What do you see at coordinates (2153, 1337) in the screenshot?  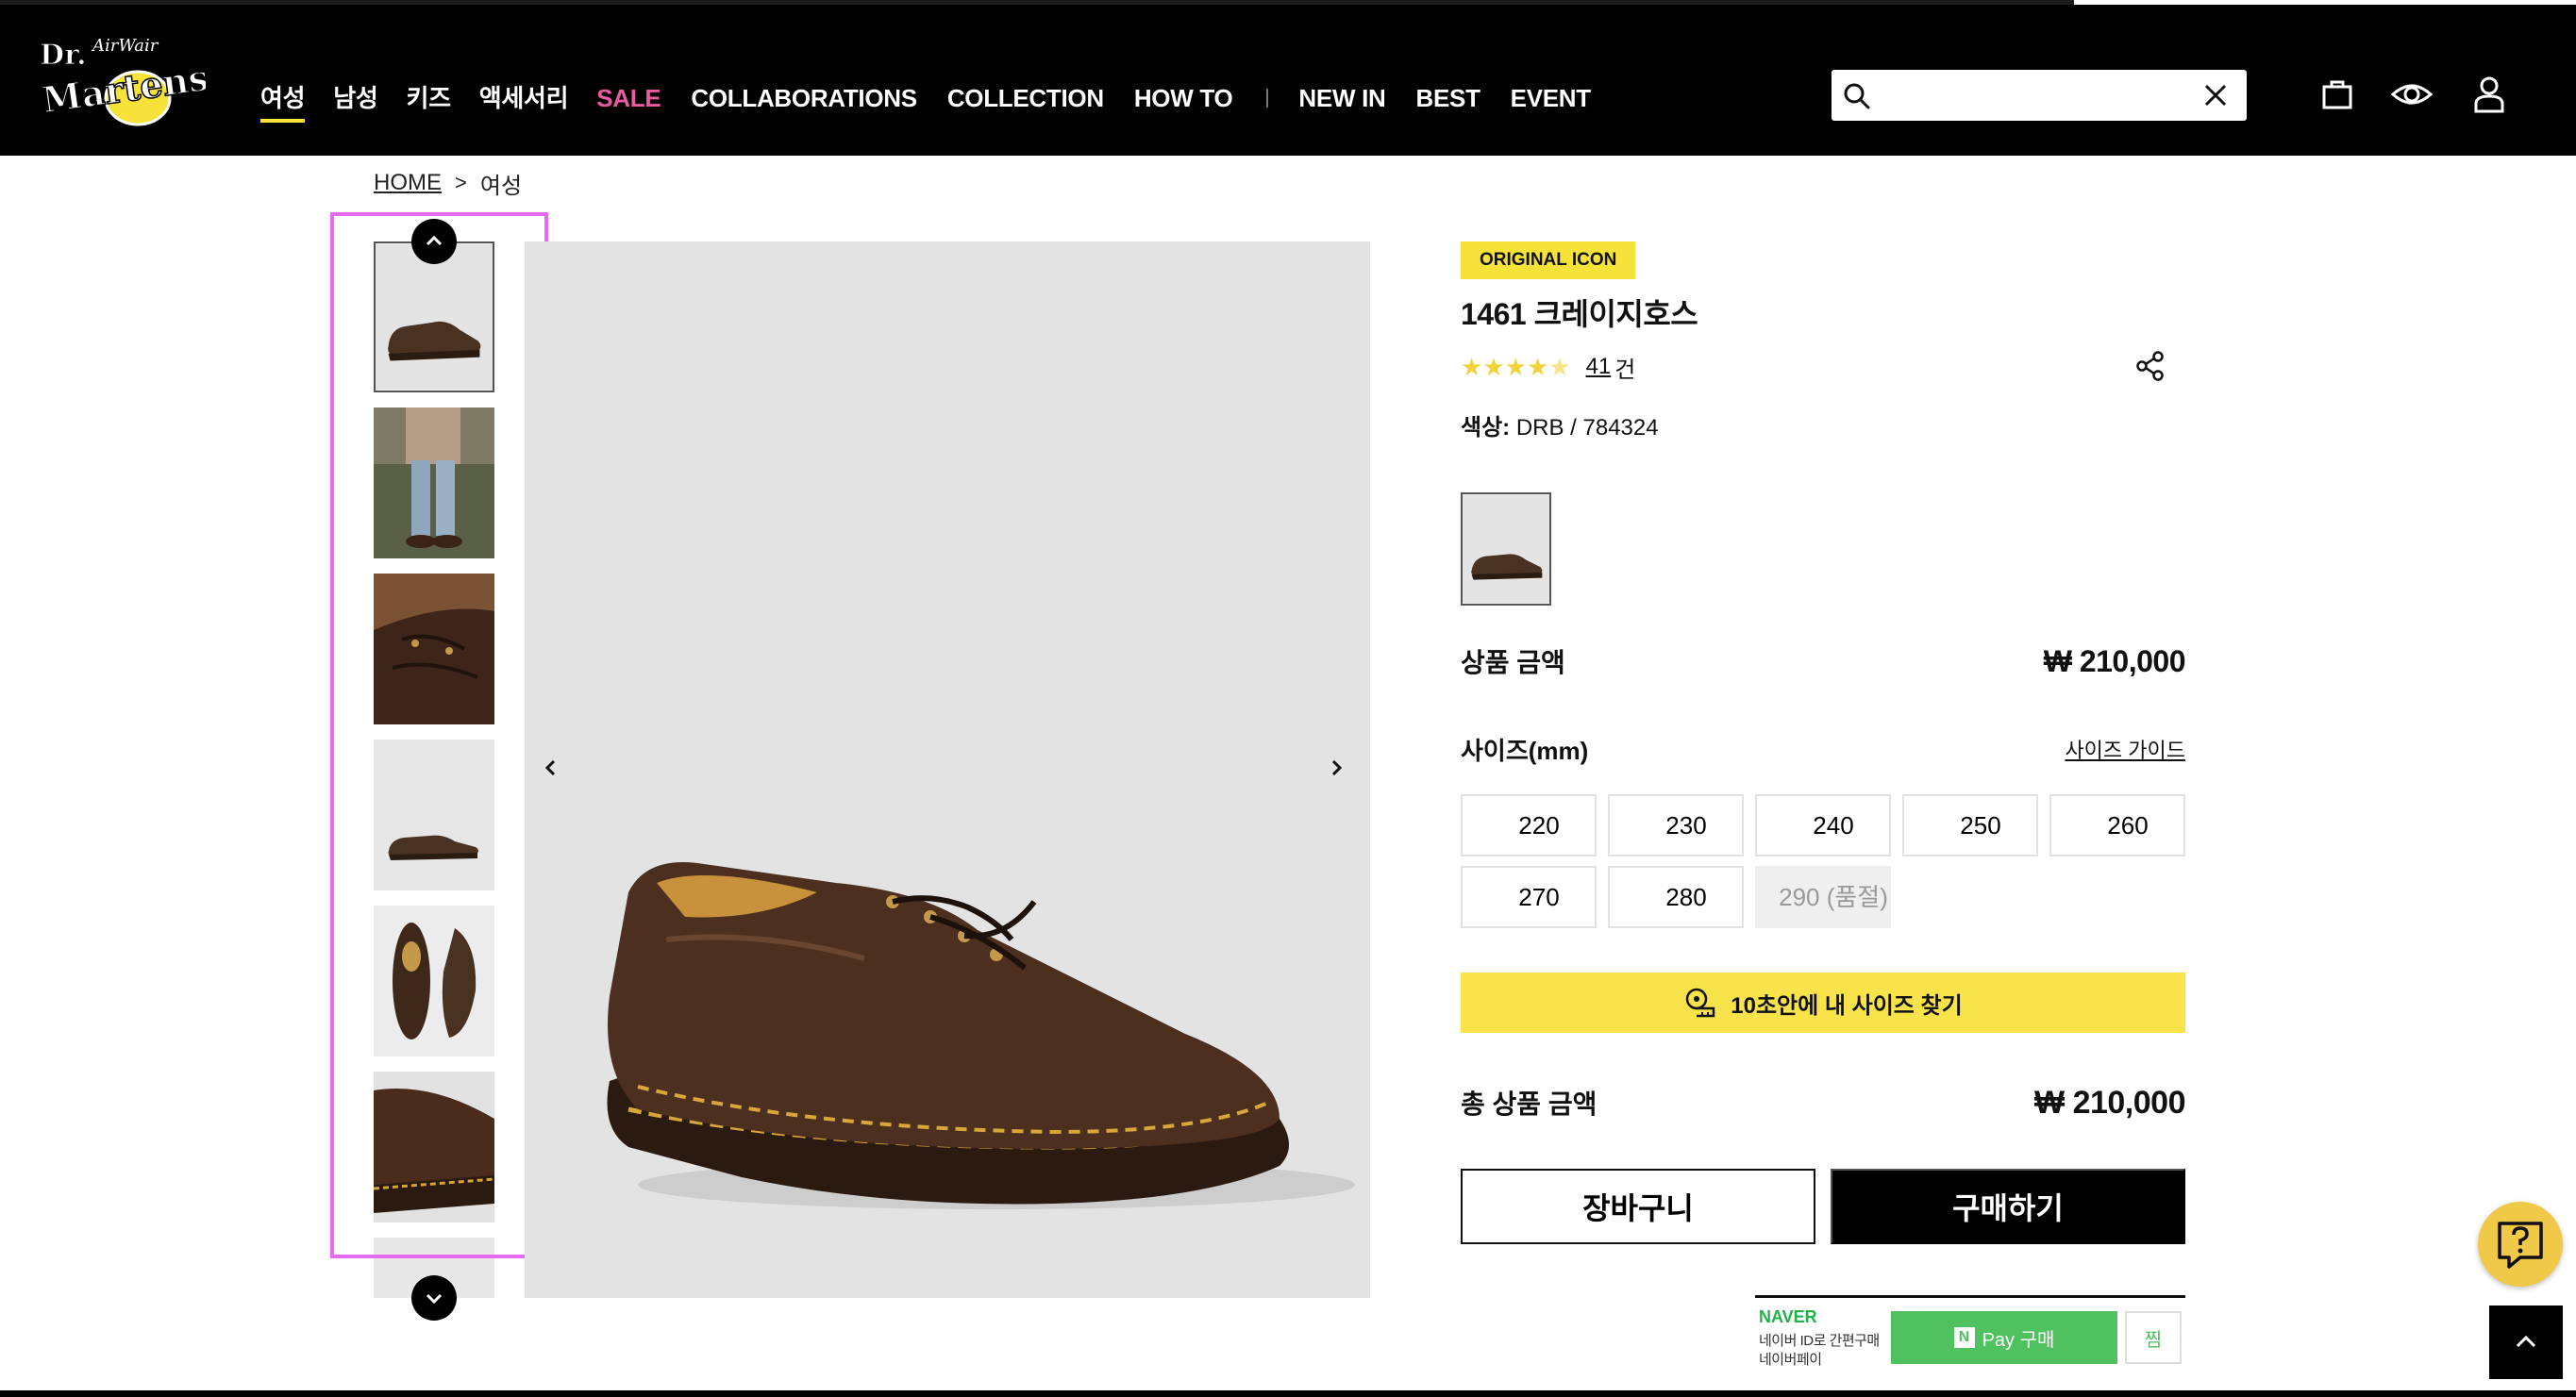 I see `naver-wishlist-button: 찜` at bounding box center [2153, 1337].